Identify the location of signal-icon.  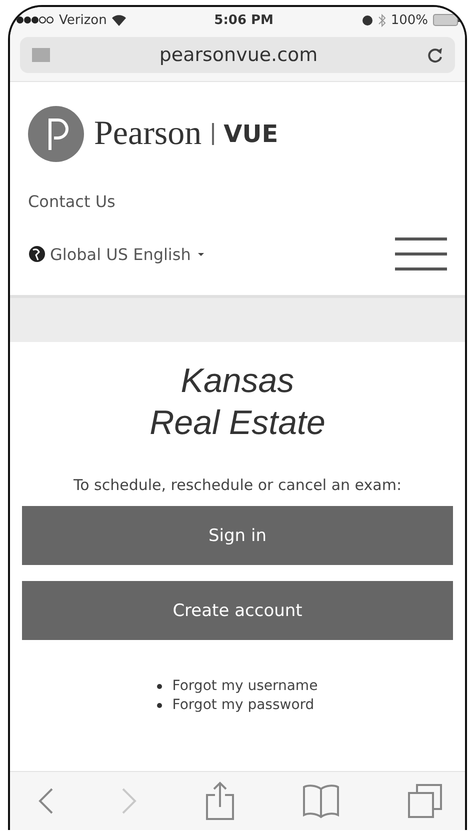
(35, 20).